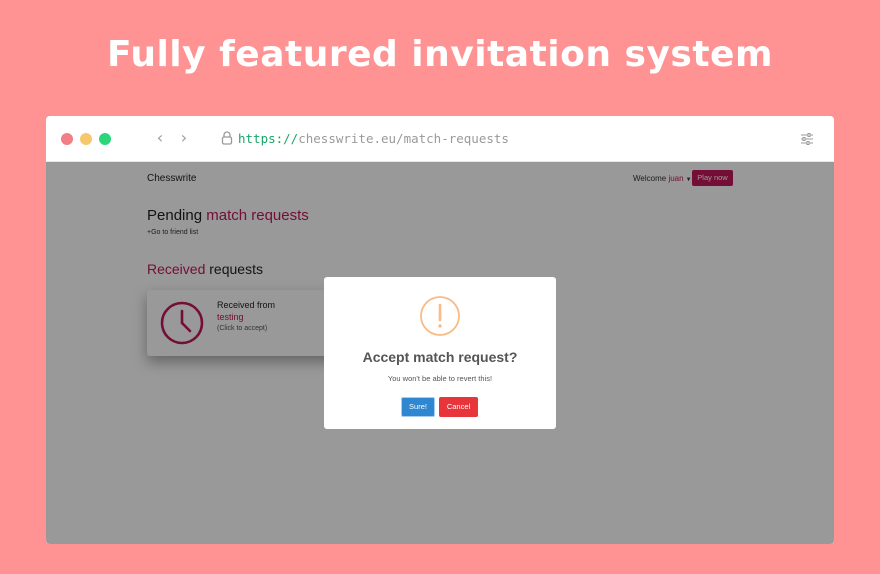  Describe the element at coordinates (268, 138) in the screenshot. I see `url-scheme: https://` at that location.